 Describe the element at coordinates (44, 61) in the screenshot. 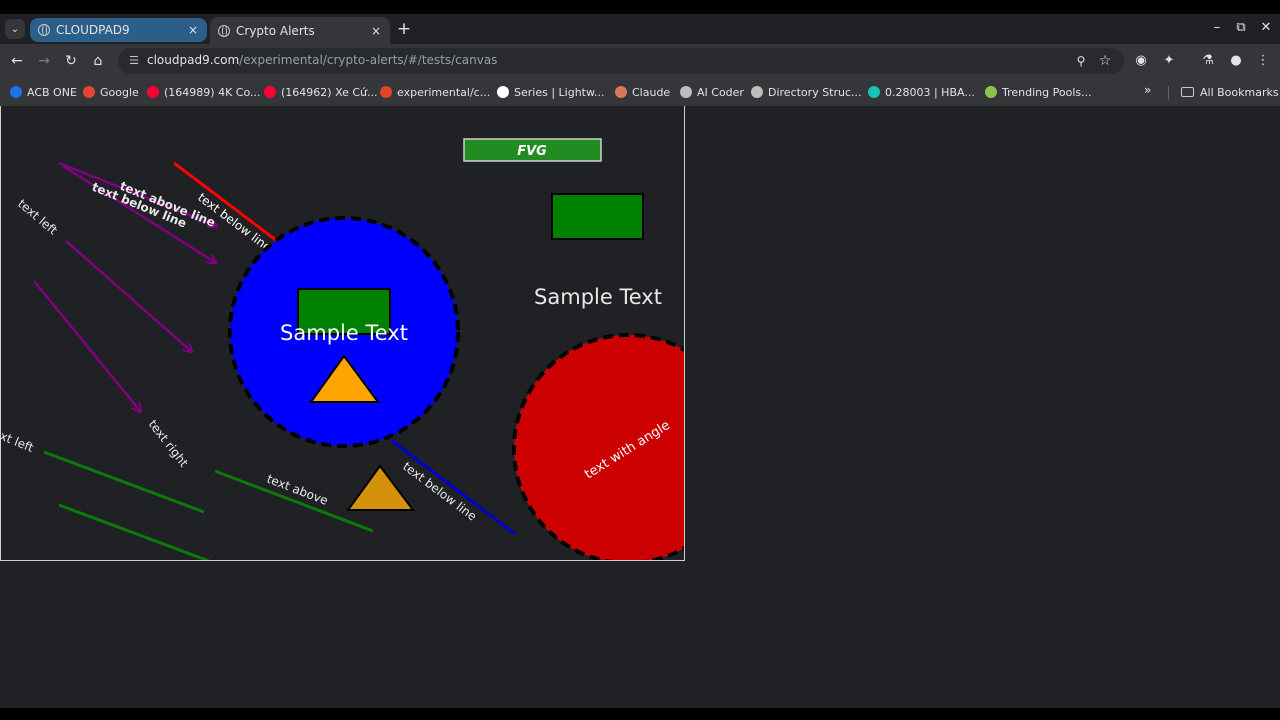

I see `forward-arrow-icon: →` at that location.